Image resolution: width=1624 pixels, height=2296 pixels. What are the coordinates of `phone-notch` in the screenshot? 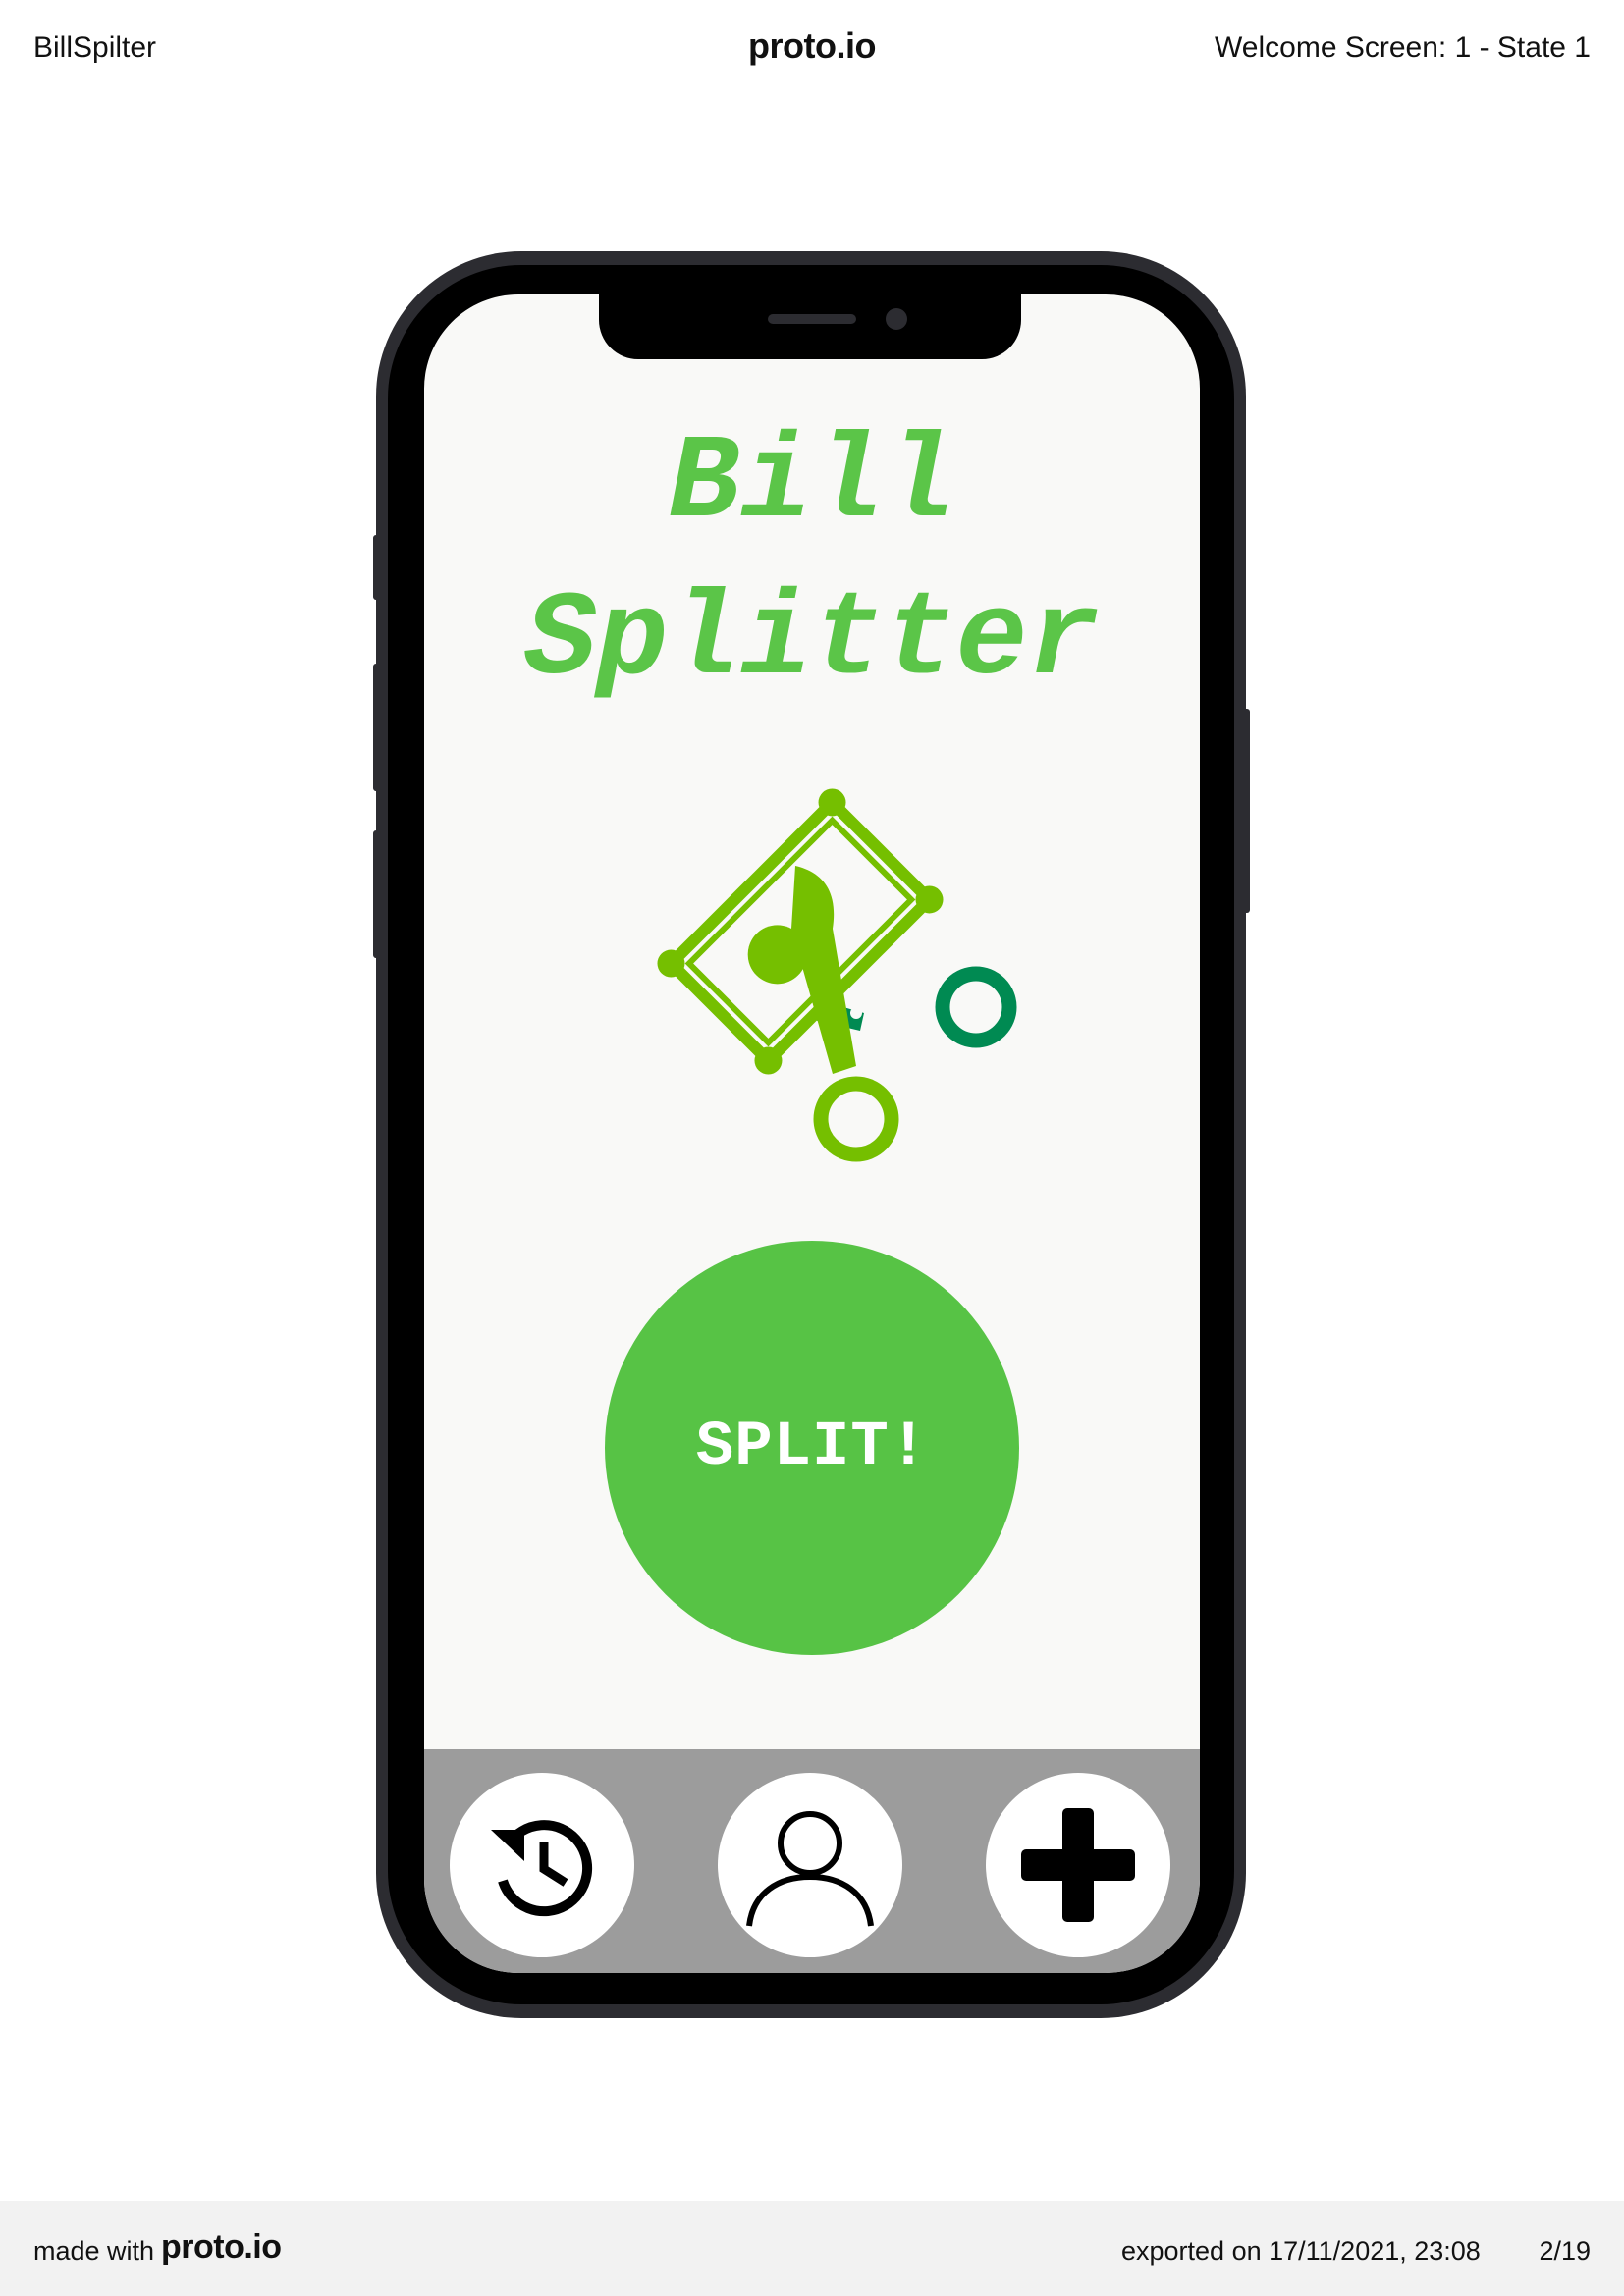 It's located at (810, 326).